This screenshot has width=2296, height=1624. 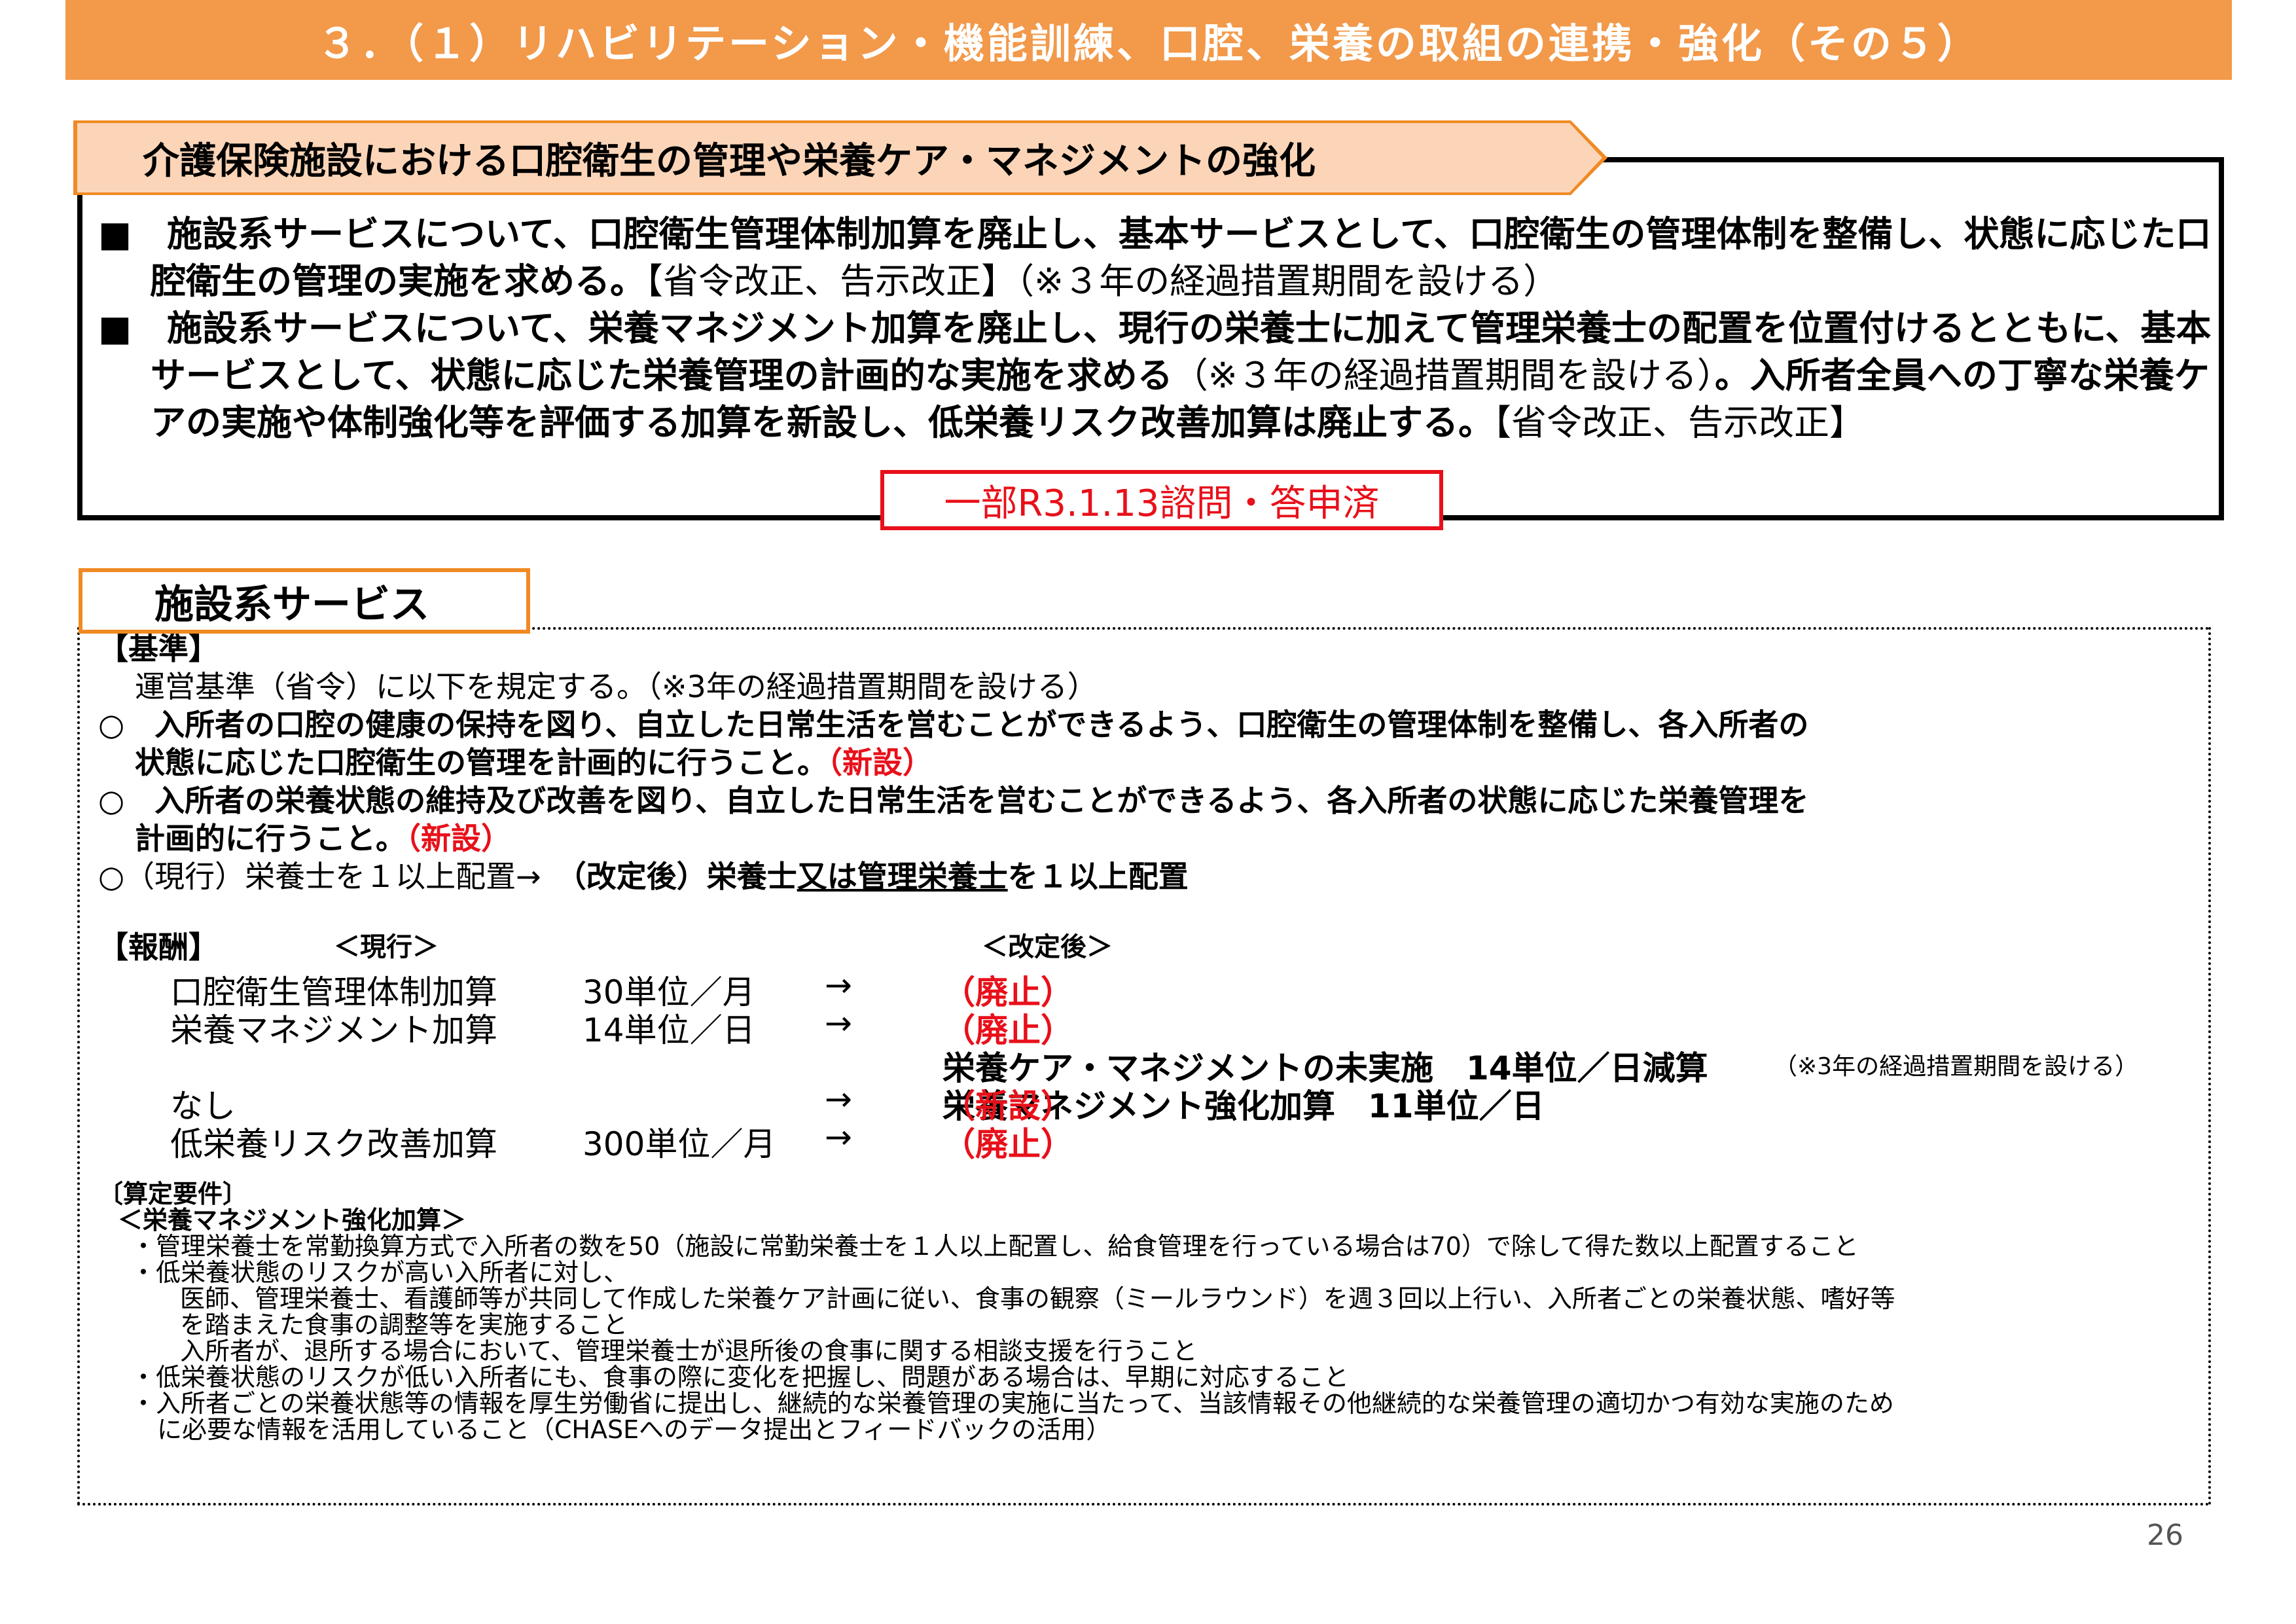 I want to click on remuneration-row: 栄養マネジメント加算 14単位／日 → （廃止）, so click(x=1152, y=1026).